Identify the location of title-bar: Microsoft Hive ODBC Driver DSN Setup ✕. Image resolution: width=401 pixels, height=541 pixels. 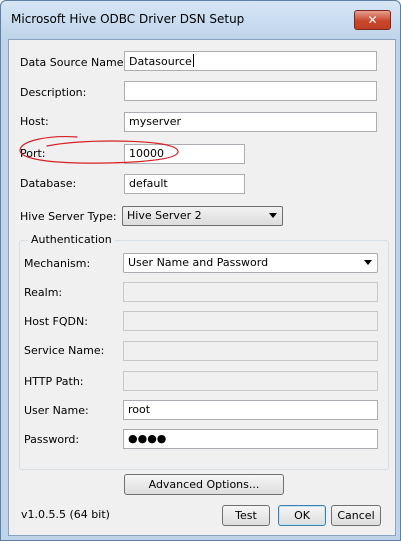
(200, 20).